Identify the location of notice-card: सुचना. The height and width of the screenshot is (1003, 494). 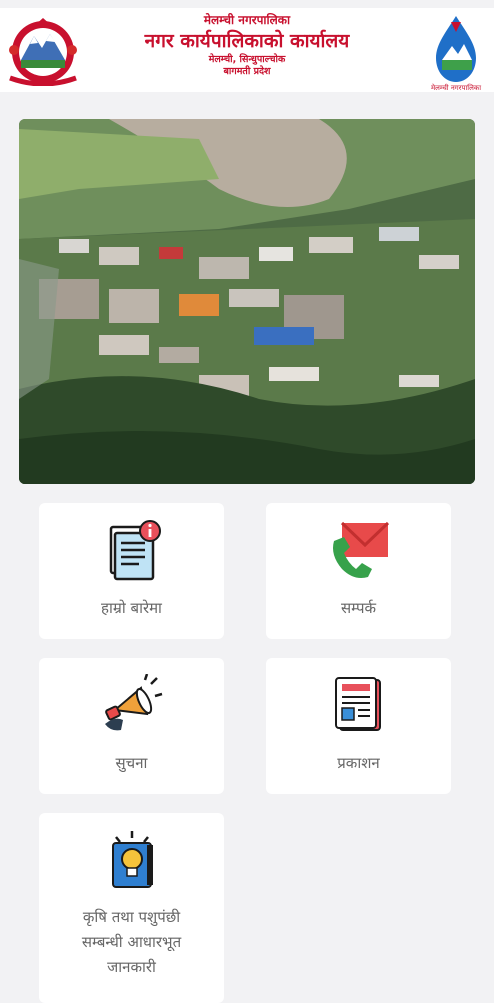
(131, 726).